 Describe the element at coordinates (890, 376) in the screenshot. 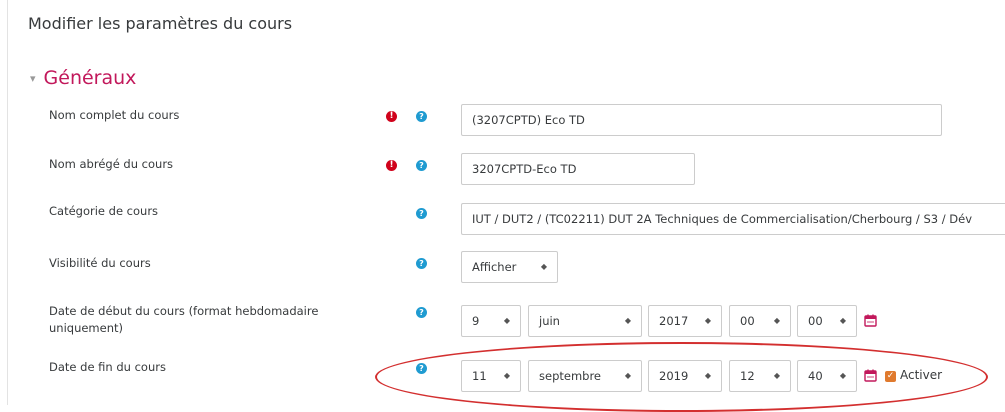

I see `enddate-enable-checkbox: ✓` at that location.